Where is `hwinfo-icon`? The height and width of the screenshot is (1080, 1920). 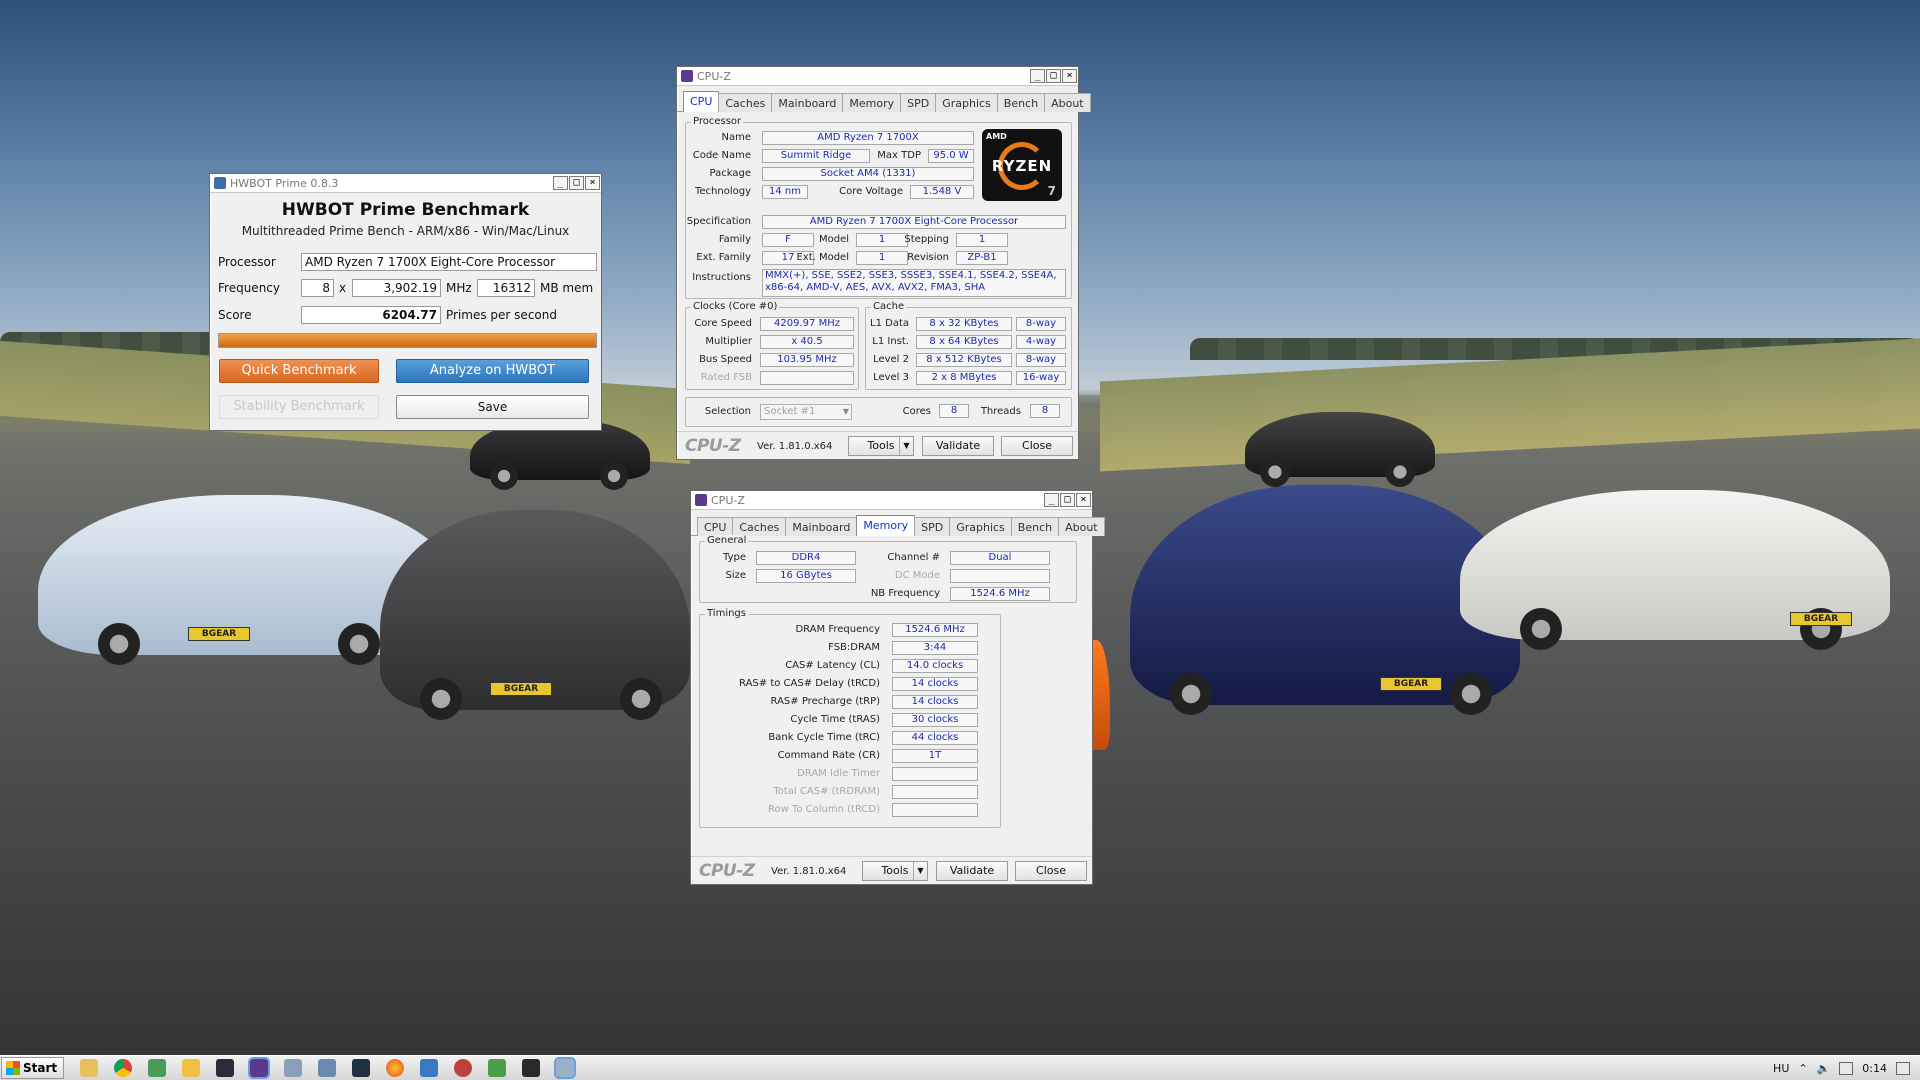 hwinfo-icon is located at coordinates (531, 1068).